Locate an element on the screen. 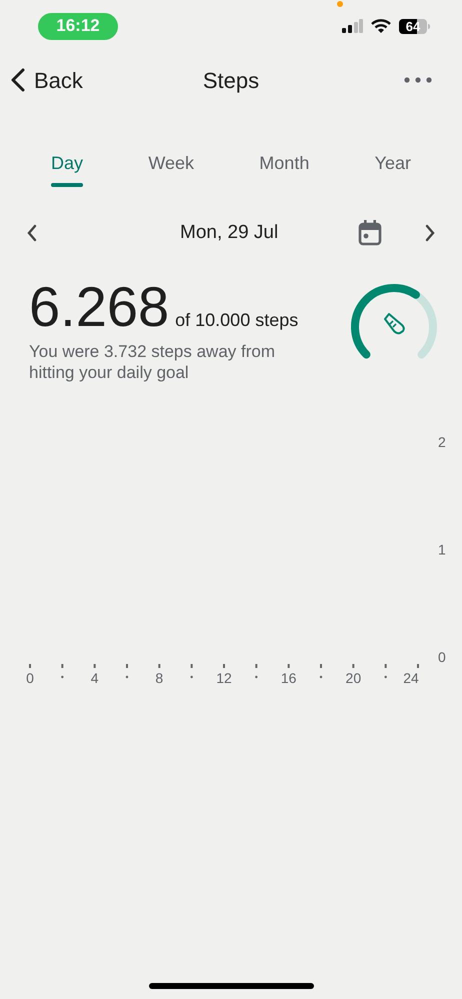 This screenshot has width=462, height=999. tab: Month is located at coordinates (284, 168).